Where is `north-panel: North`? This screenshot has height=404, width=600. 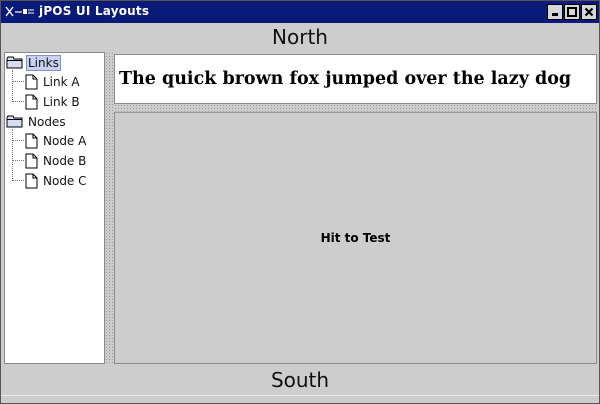 north-panel: North is located at coordinates (300, 37).